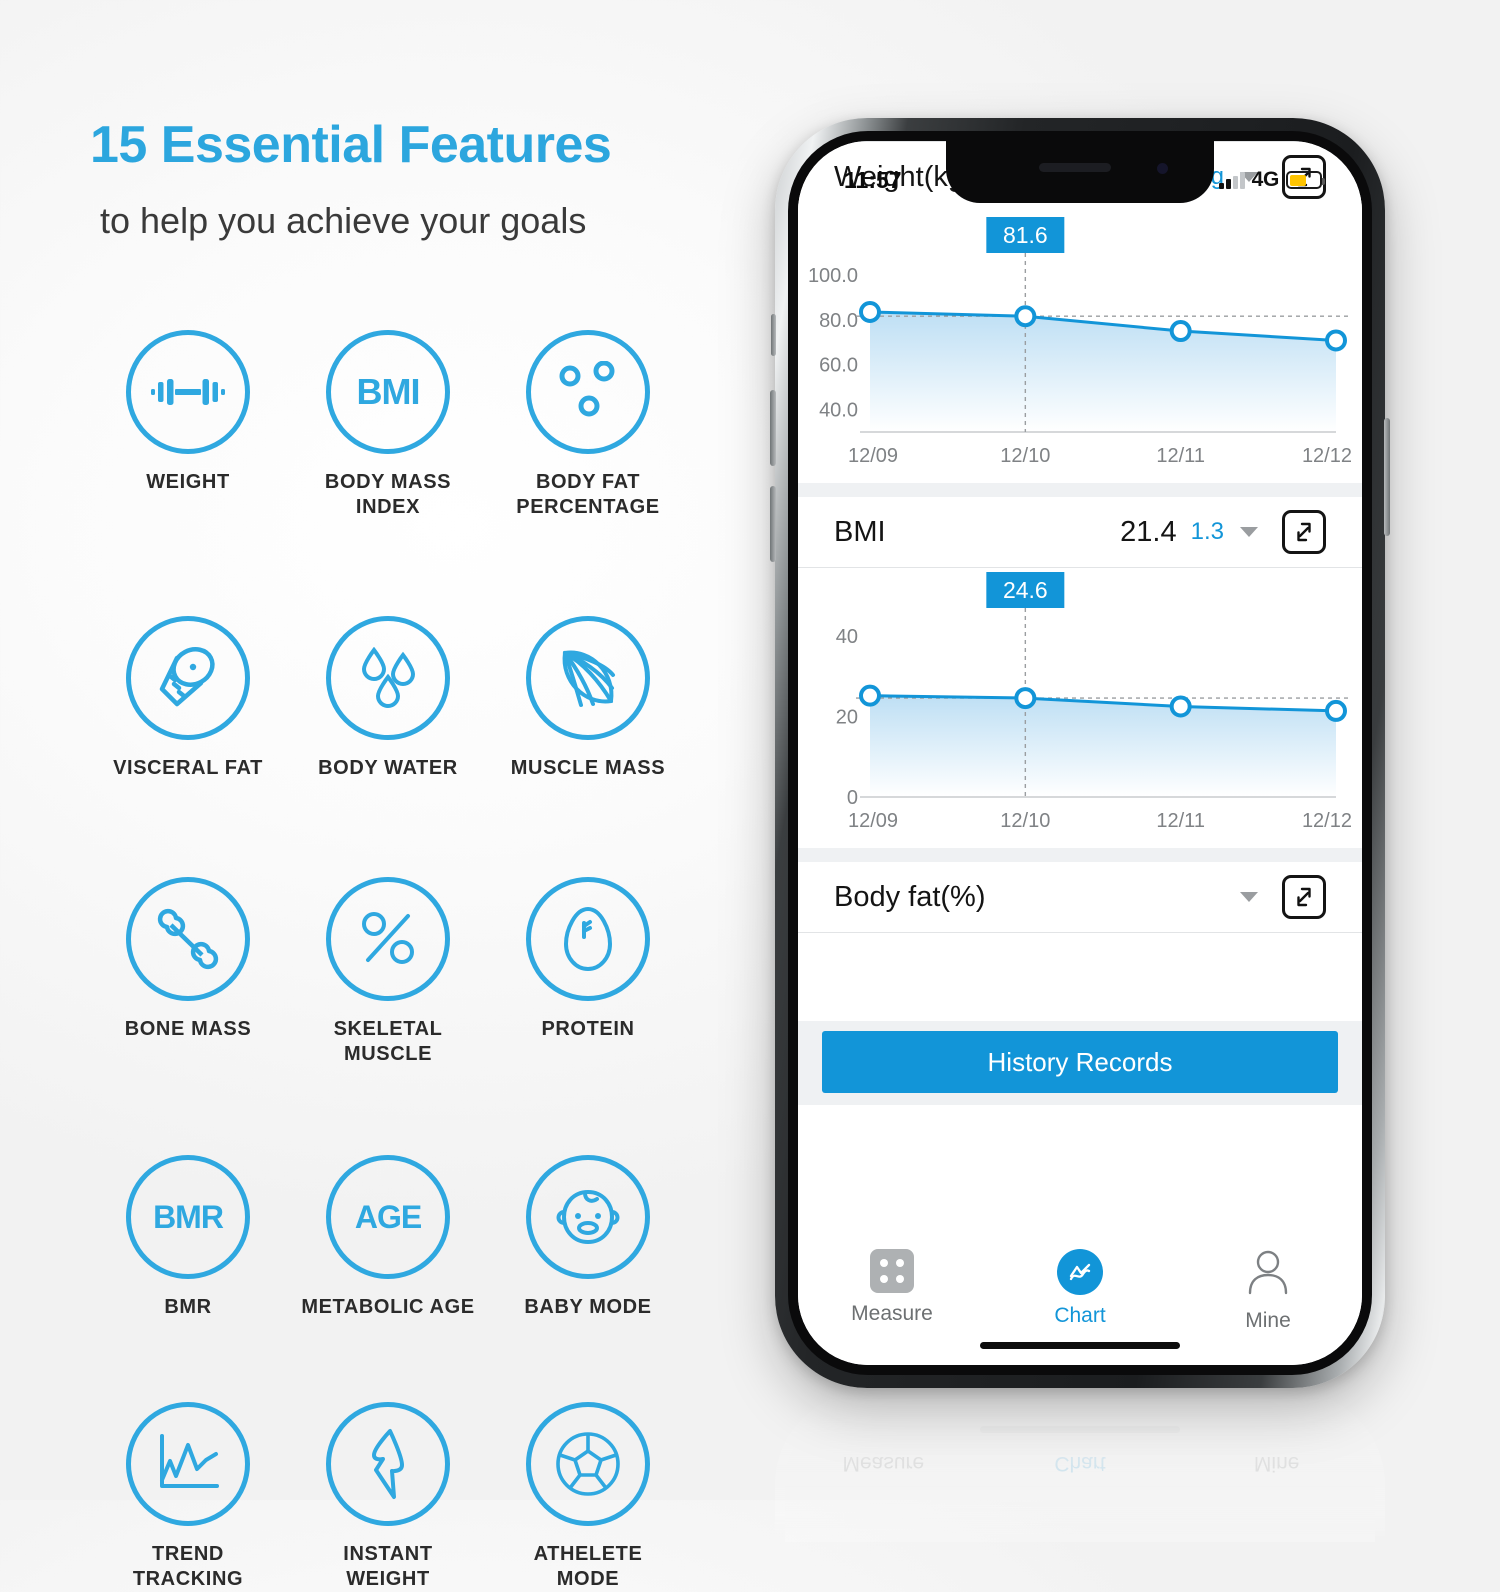 This screenshot has height=1592, width=1500. Describe the element at coordinates (847, 718) in the screenshot. I see `y-tick-label: 20` at that location.